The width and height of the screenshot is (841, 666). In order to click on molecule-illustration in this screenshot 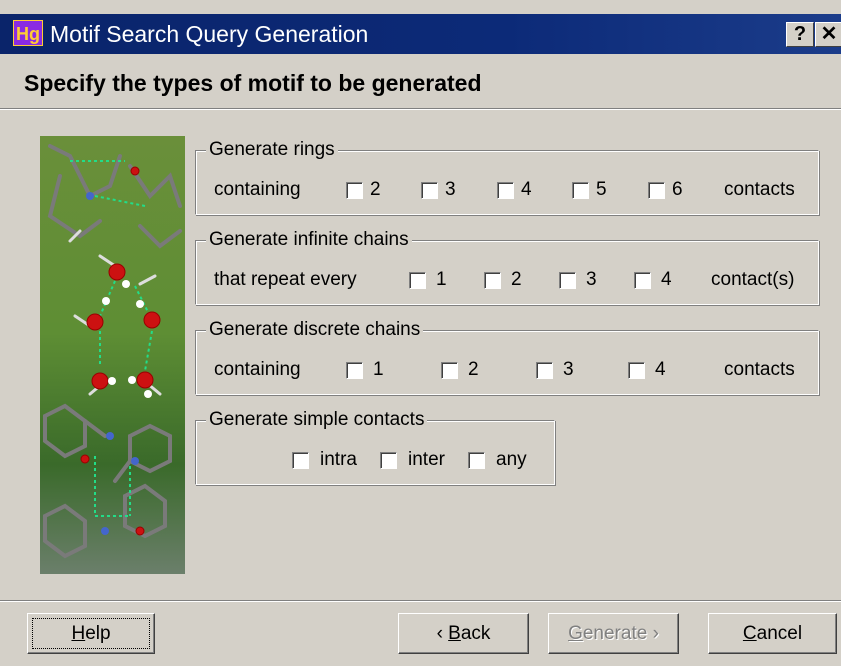, I will do `click(112, 355)`.